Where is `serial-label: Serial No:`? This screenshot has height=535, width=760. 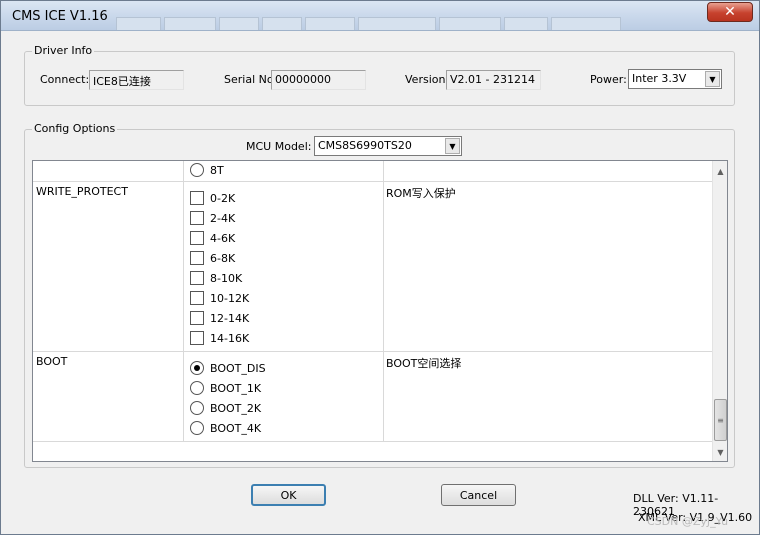
serial-label: Serial No: is located at coordinates (251, 79).